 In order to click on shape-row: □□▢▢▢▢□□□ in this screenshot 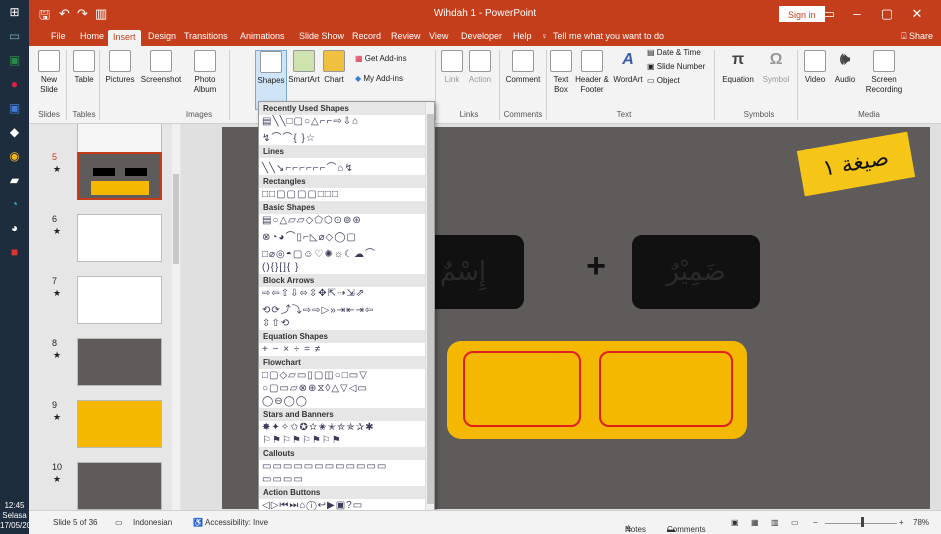, I will do `click(346, 194)`.